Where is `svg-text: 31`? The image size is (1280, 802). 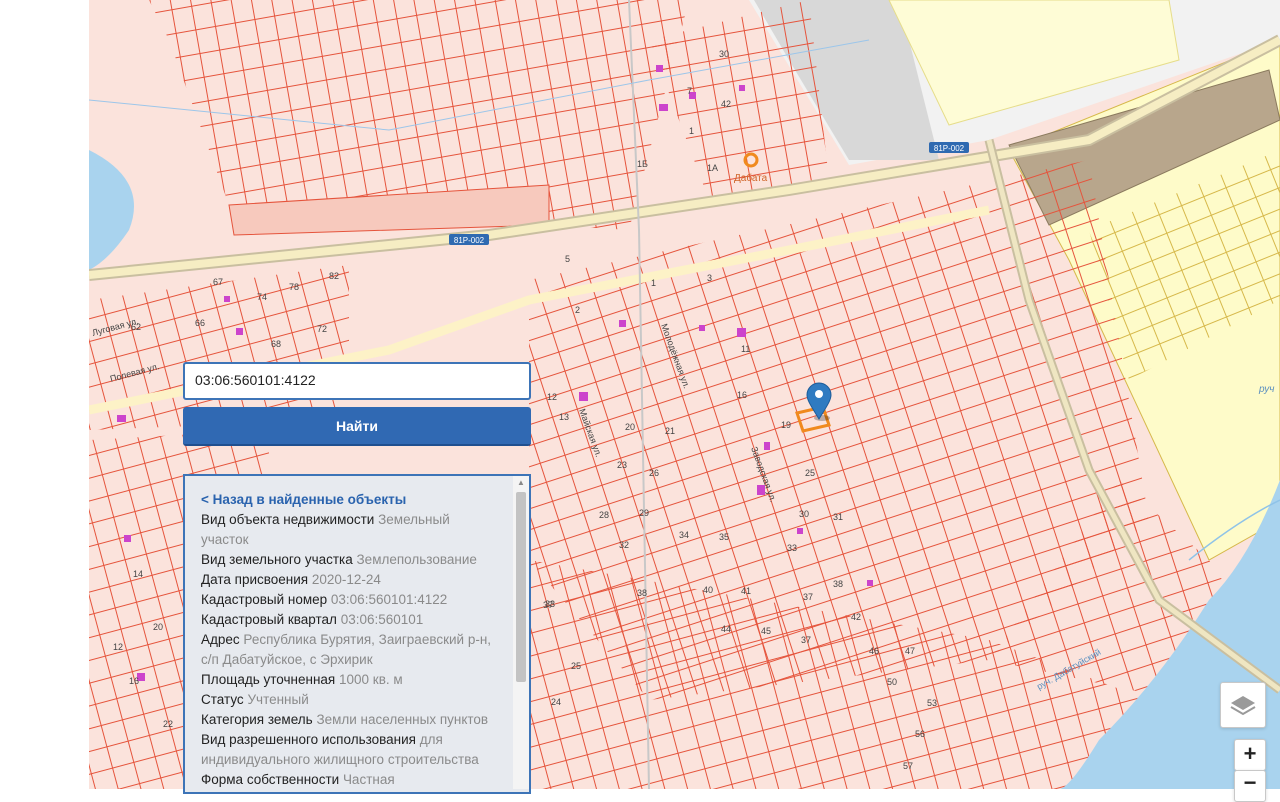
svg-text: 31 is located at coordinates (838, 517).